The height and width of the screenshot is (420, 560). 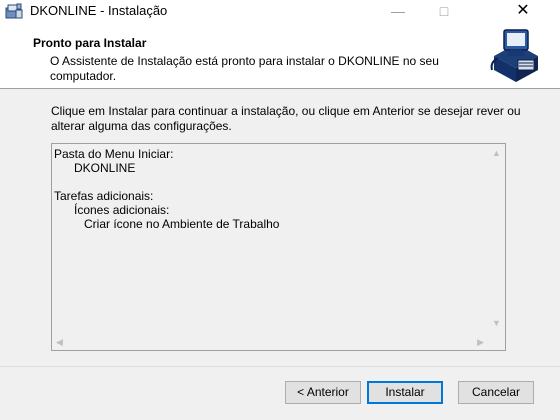 I want to click on scroll-left-icon: ◀, so click(x=59, y=342).